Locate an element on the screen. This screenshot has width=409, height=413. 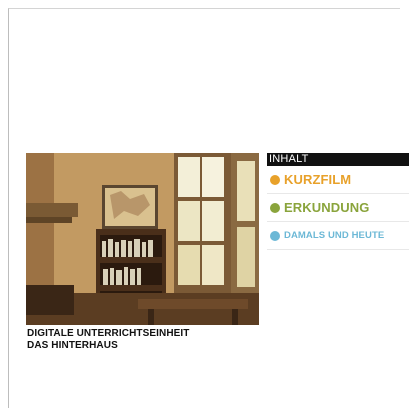
orange-dot-icon is located at coordinates (275, 179).